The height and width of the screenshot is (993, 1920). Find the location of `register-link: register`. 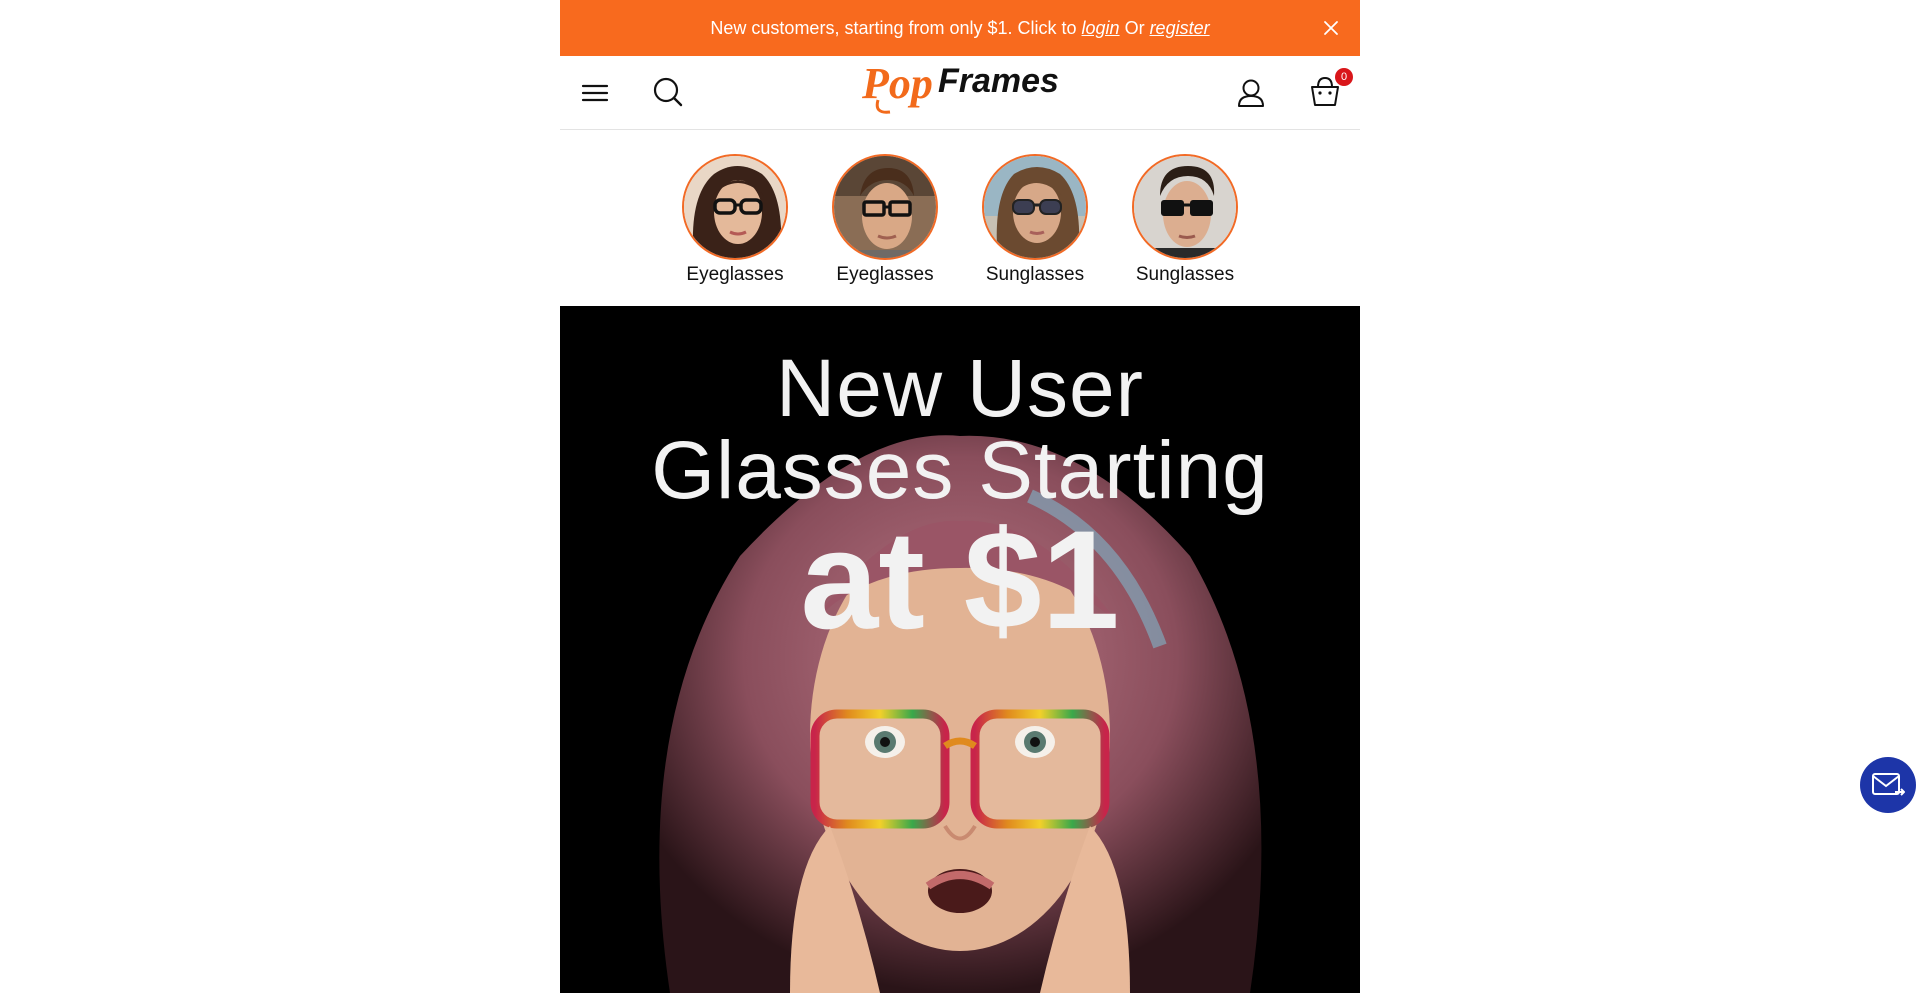

register-link: register is located at coordinates (1180, 28).